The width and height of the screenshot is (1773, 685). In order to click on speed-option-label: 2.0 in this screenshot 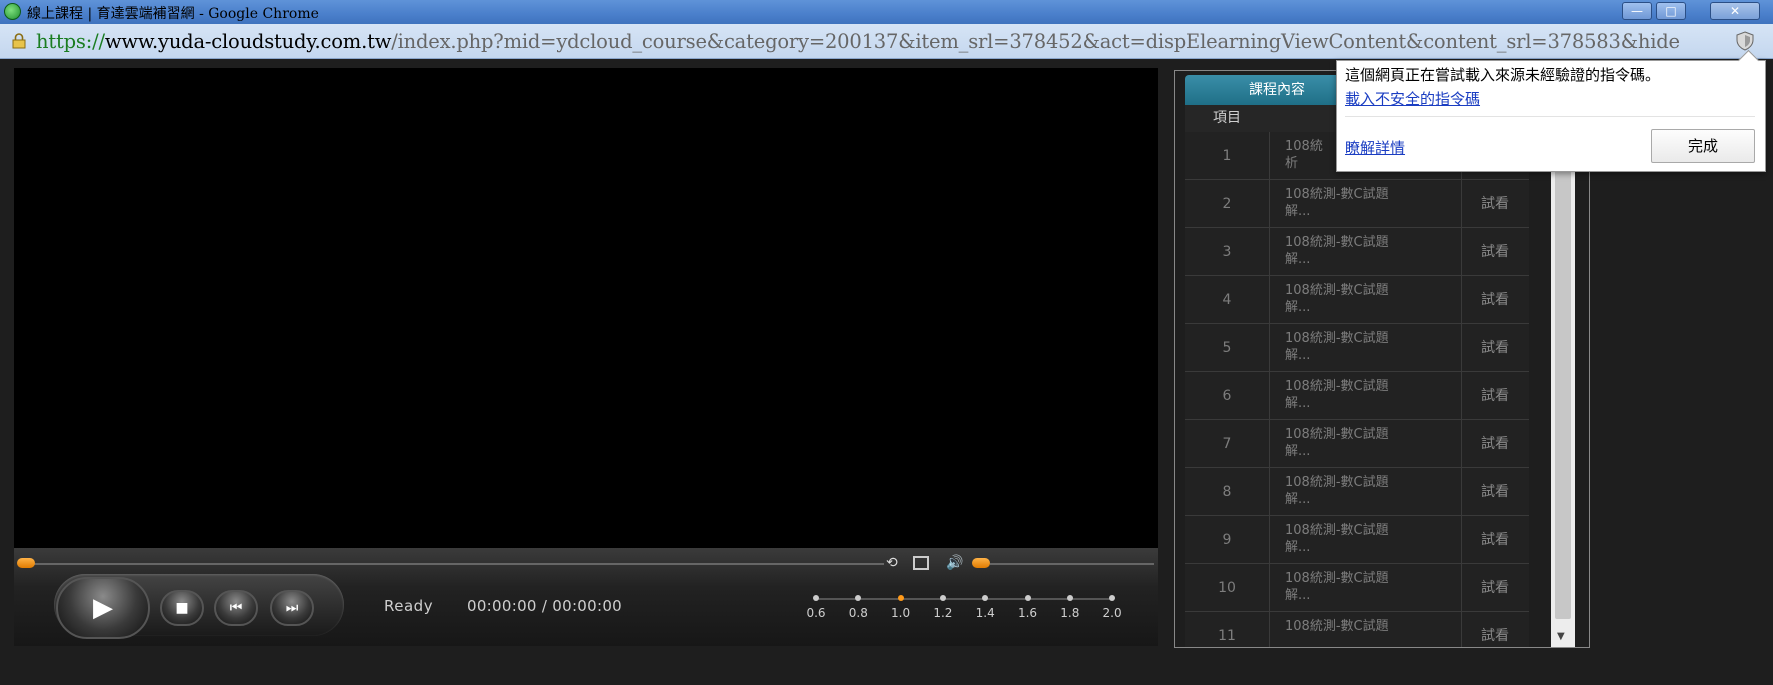, I will do `click(1112, 613)`.